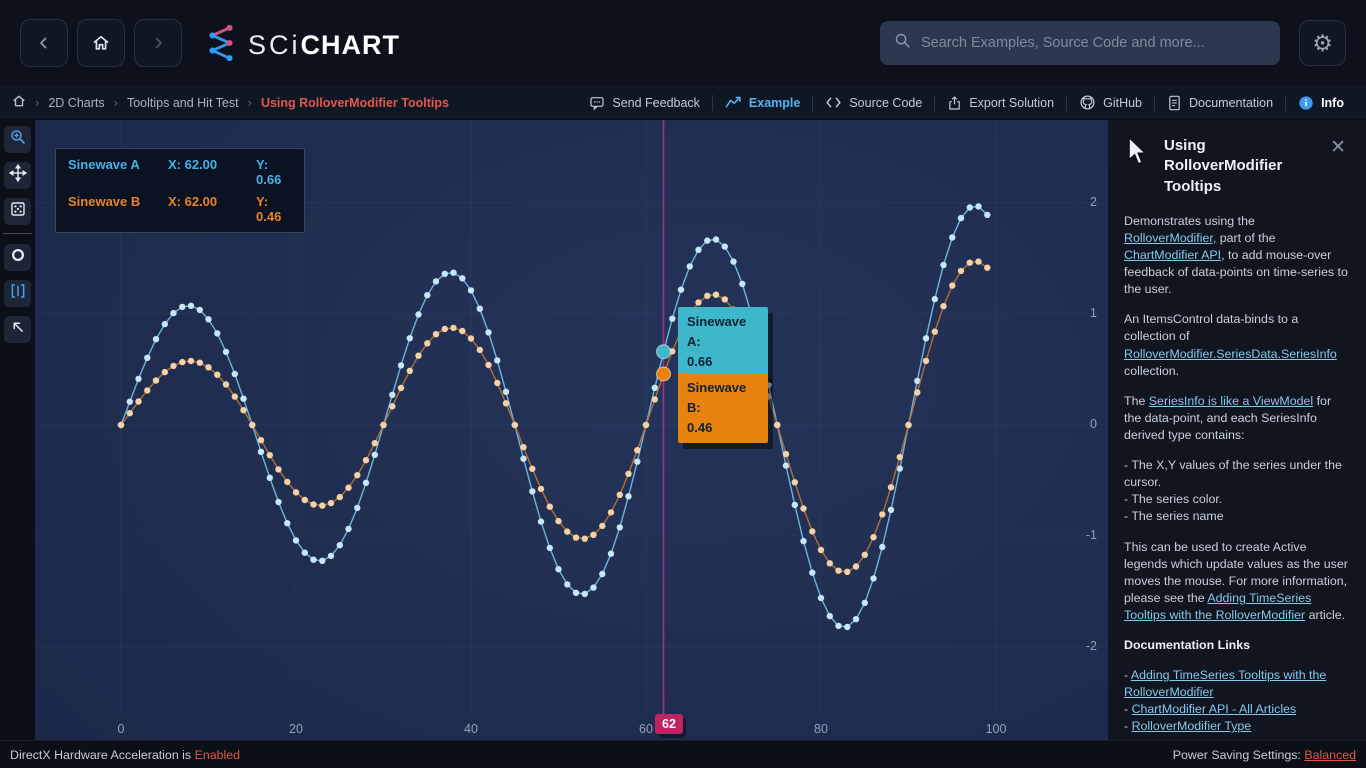 The image size is (1366, 768). Describe the element at coordinates (1110, 102) in the screenshot. I see `github-button: GitHub` at that location.